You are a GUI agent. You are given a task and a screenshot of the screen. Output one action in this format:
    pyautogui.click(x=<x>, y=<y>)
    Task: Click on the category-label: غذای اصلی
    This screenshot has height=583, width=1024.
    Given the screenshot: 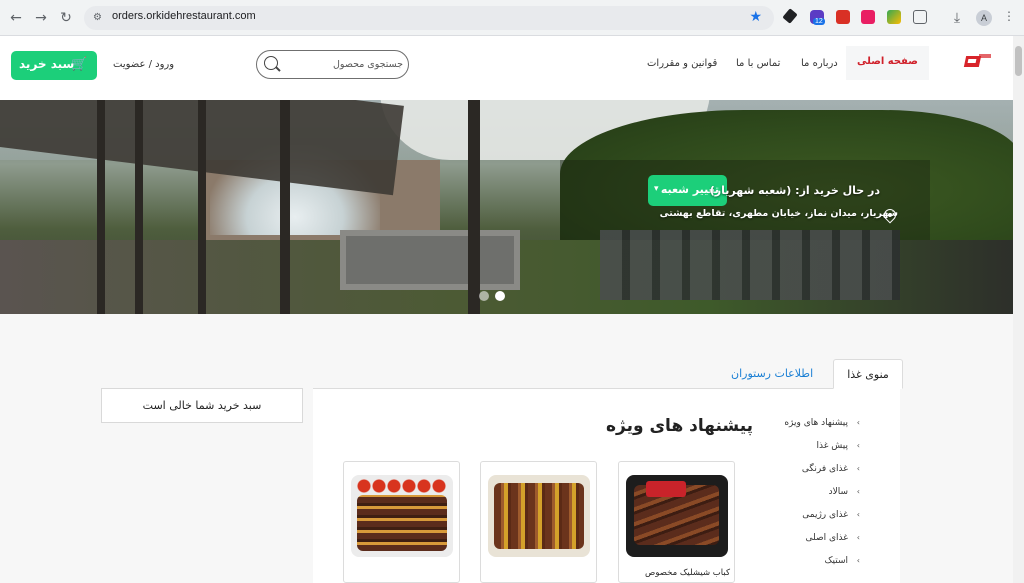 What is the action you would take?
    pyautogui.click(x=826, y=538)
    